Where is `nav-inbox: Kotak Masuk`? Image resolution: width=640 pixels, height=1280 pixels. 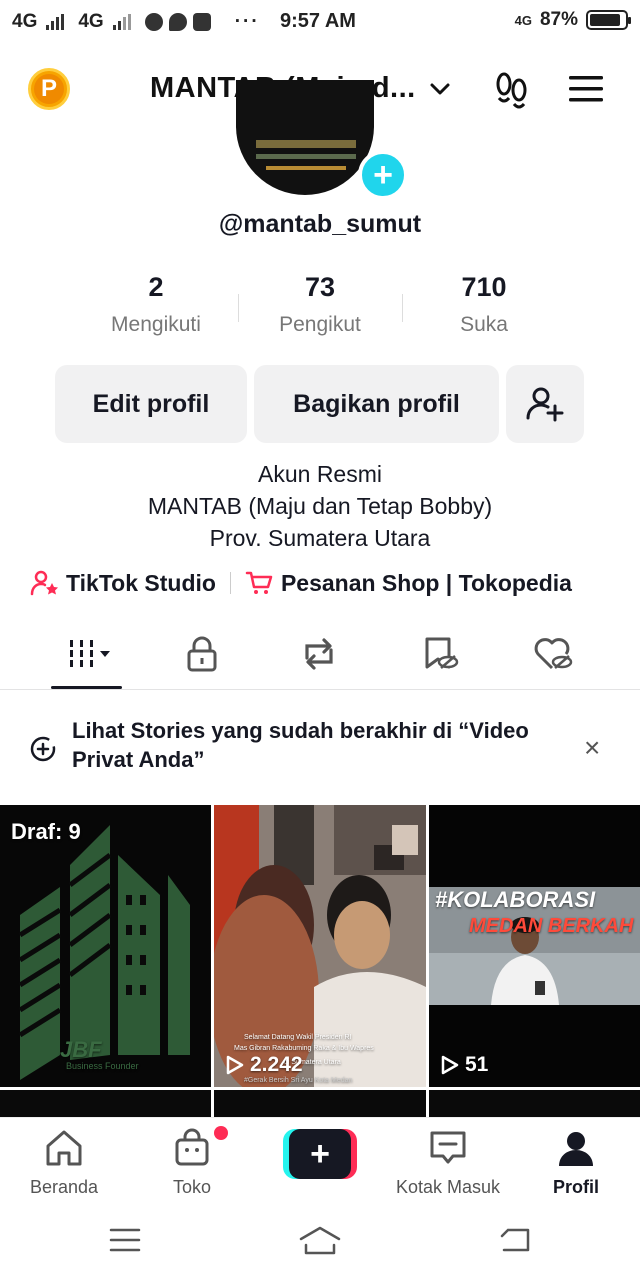
nav-inbox: Kotak Masuk is located at coordinates (448, 1163).